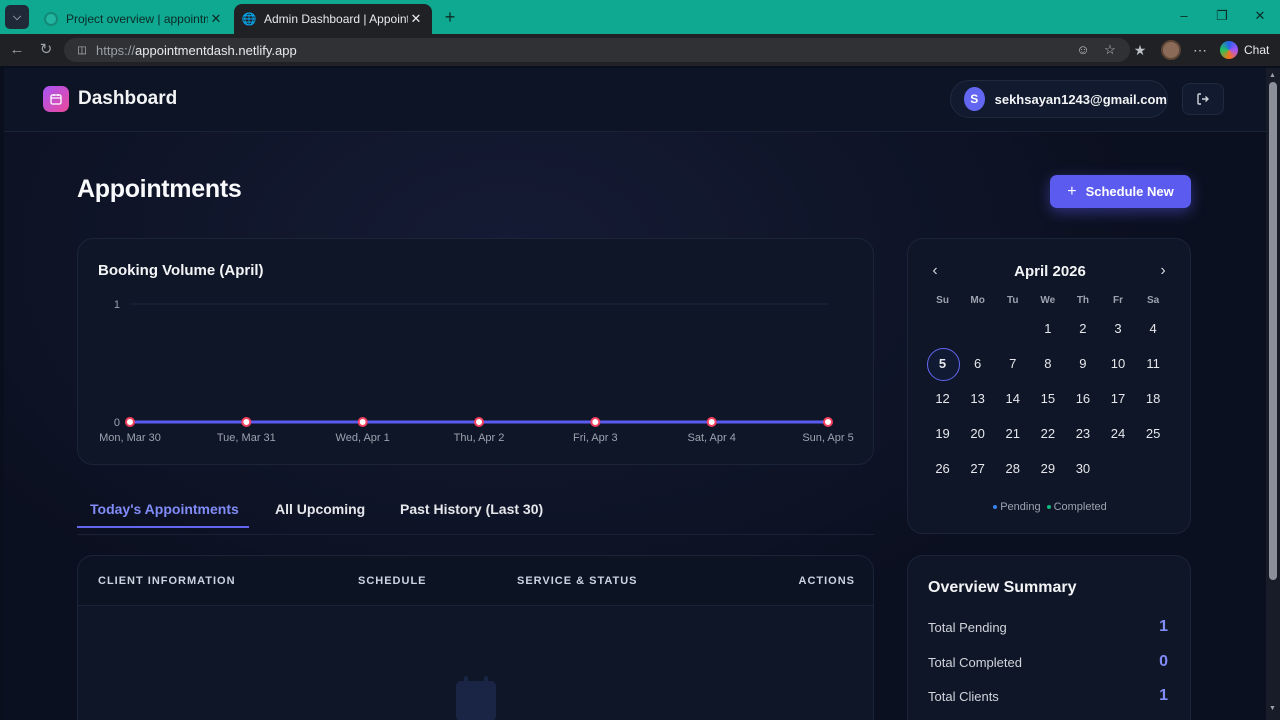 The width and height of the screenshot is (1280, 720). Describe the element at coordinates (1002, 587) in the screenshot. I see `summary-title: Overview Summary` at that location.